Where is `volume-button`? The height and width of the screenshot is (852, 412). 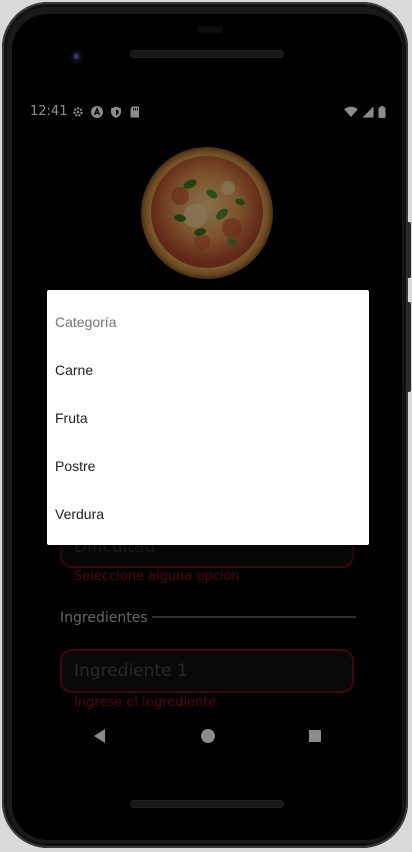
volume-button is located at coordinates (408, 250).